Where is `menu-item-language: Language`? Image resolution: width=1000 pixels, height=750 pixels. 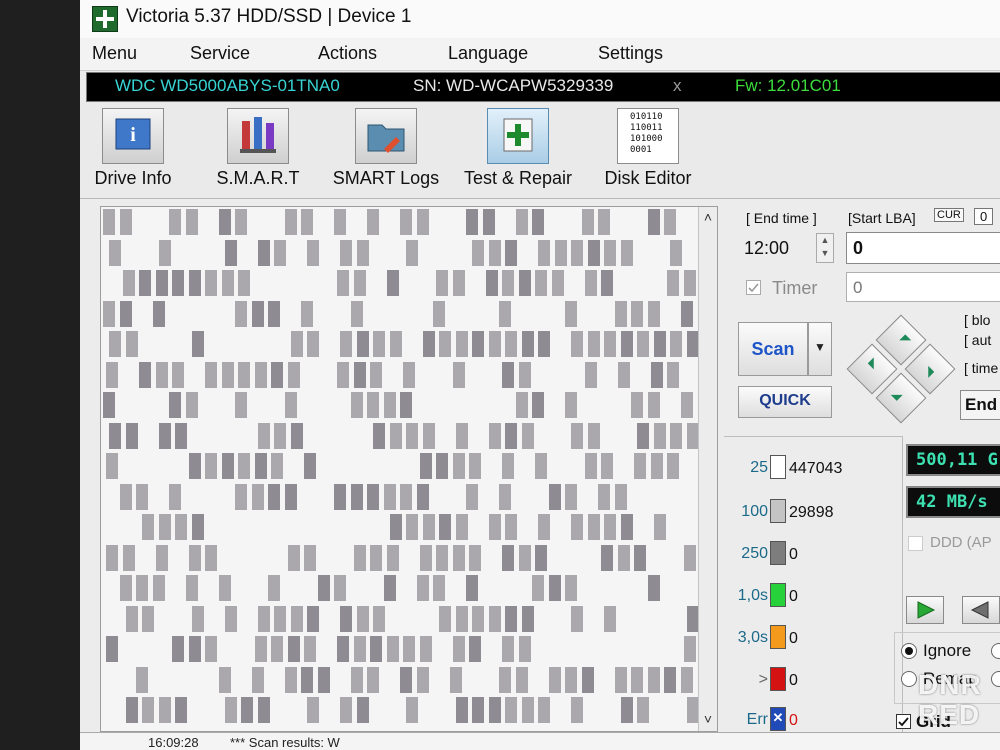
menu-item-language: Language is located at coordinates (488, 53).